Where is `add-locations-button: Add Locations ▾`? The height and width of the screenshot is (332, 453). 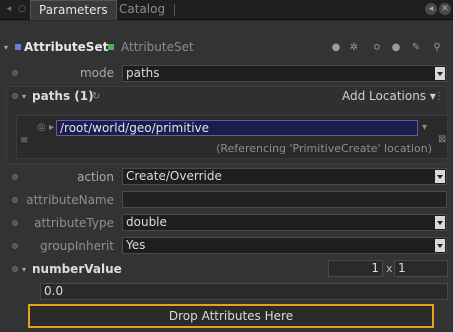 add-locations-button: Add Locations ▾ is located at coordinates (389, 96).